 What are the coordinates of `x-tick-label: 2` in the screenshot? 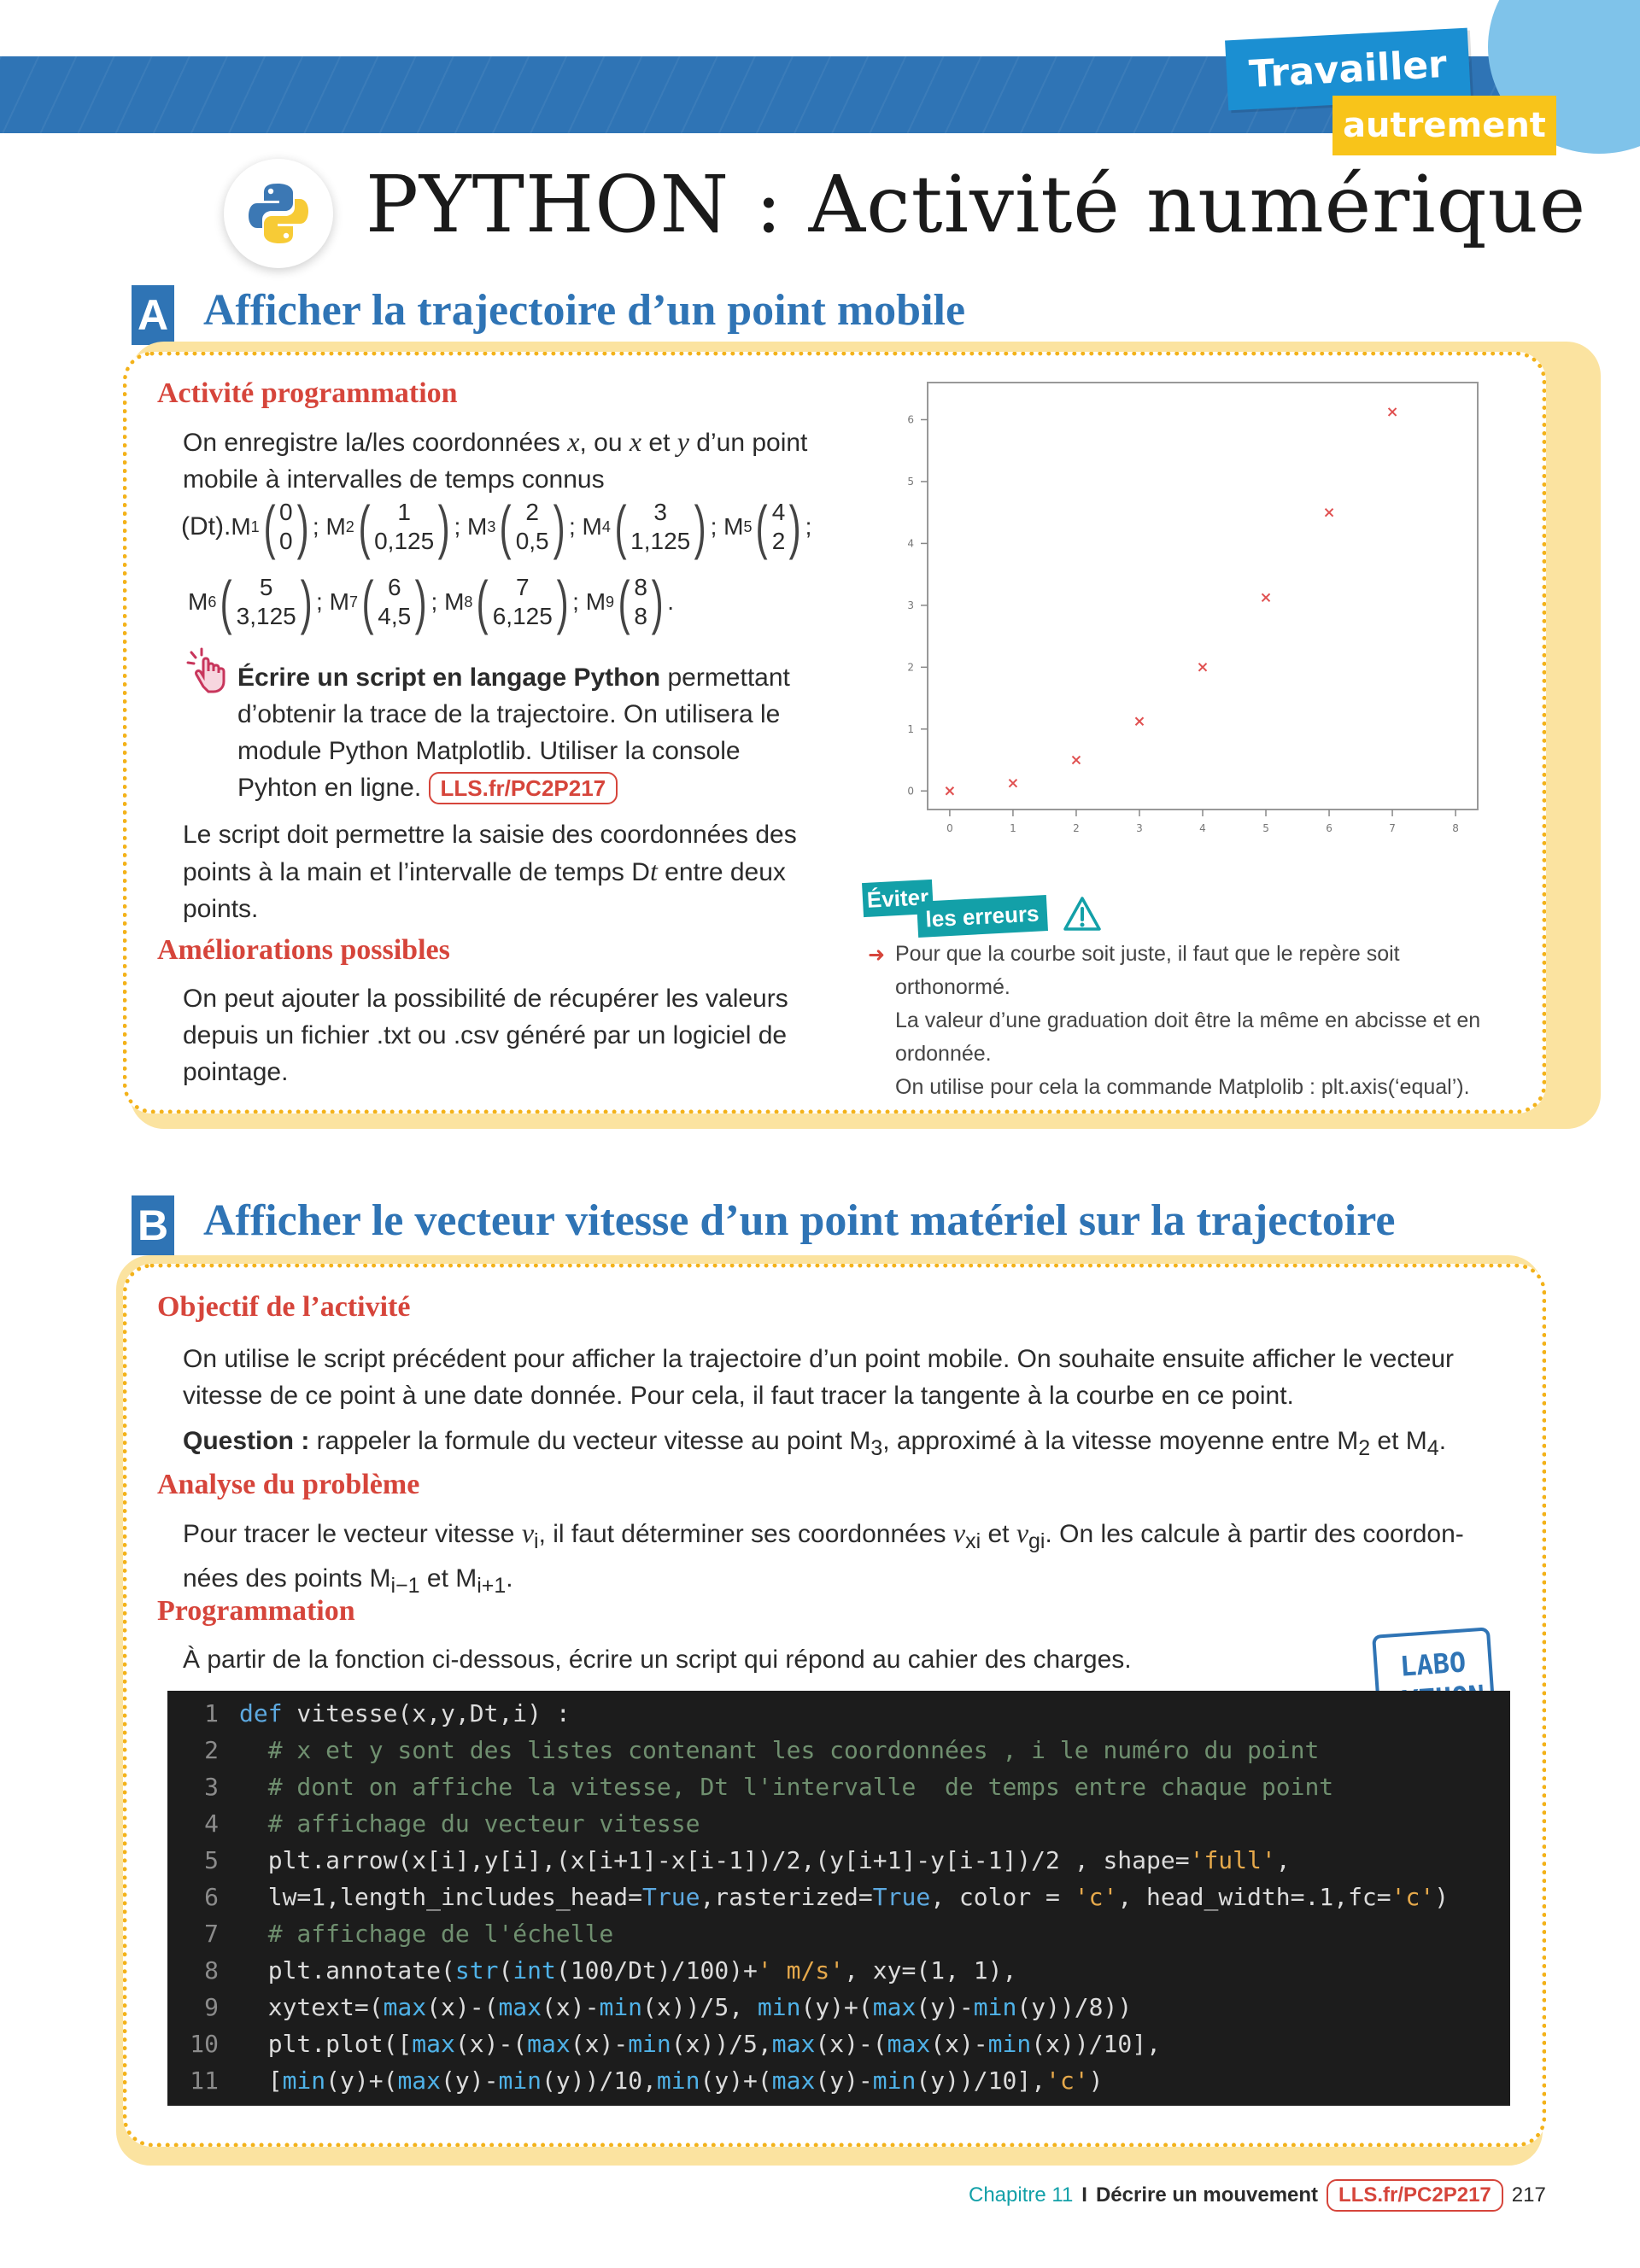 It's located at (1076, 828).